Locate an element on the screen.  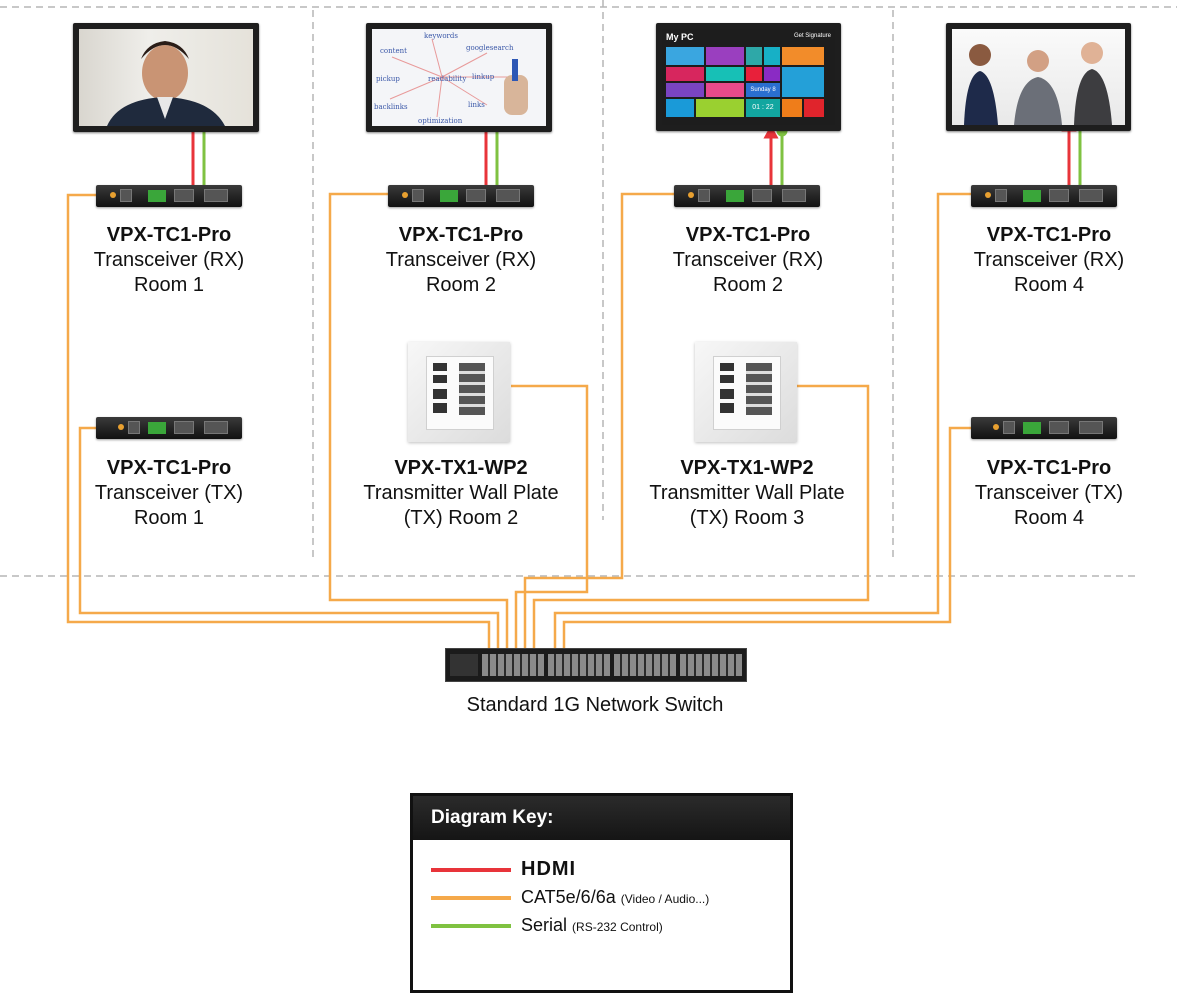
display-room4-team is located at coordinates (1038, 77).